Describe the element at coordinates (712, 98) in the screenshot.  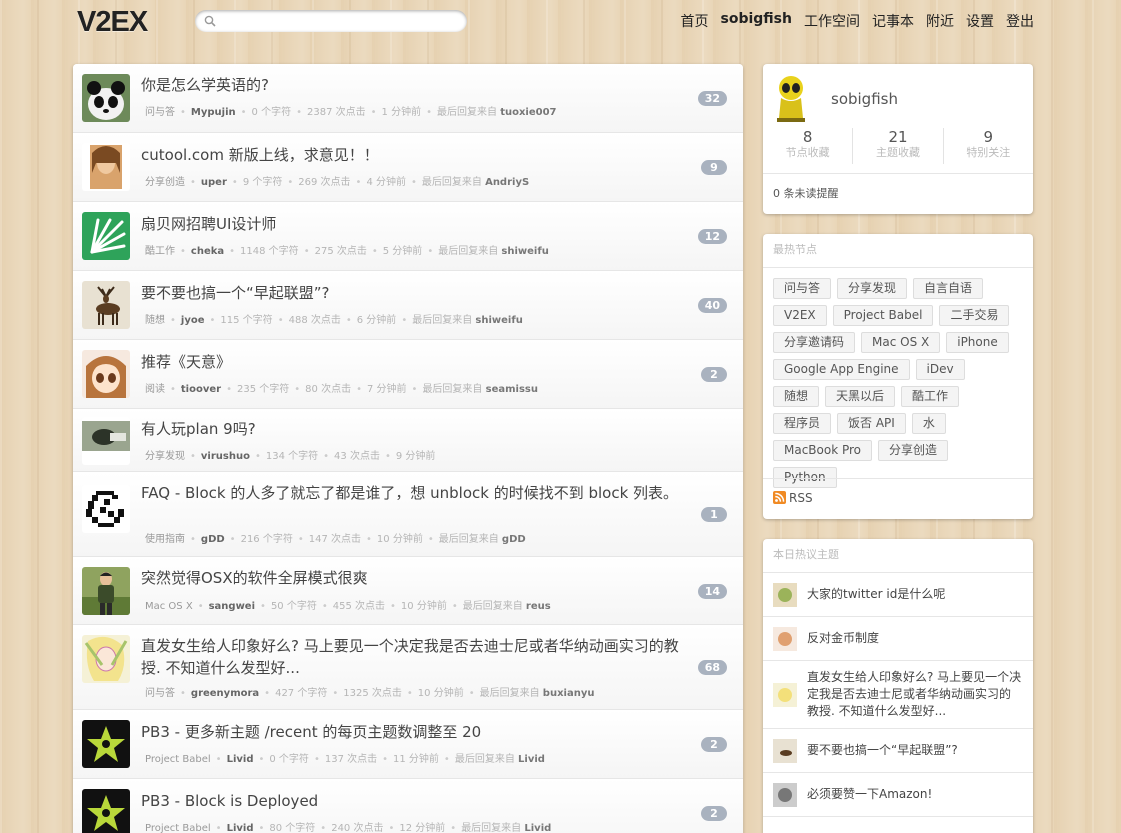
I see `reply-count: 32` at that location.